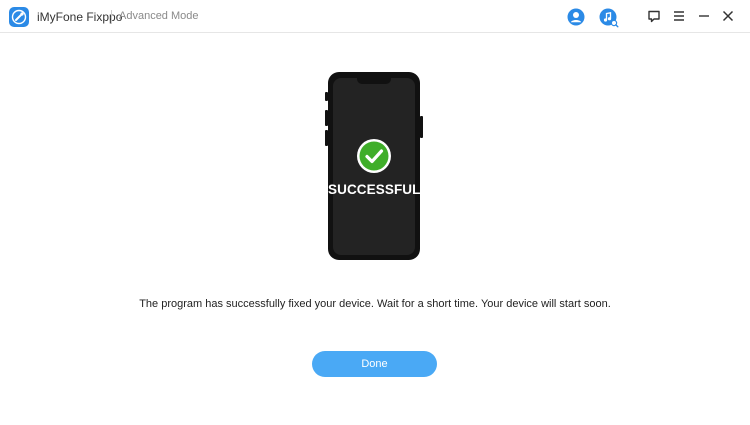 This screenshot has height=425, width=750. Describe the element at coordinates (326, 118) in the screenshot. I see `phone-volume-up-button` at that location.